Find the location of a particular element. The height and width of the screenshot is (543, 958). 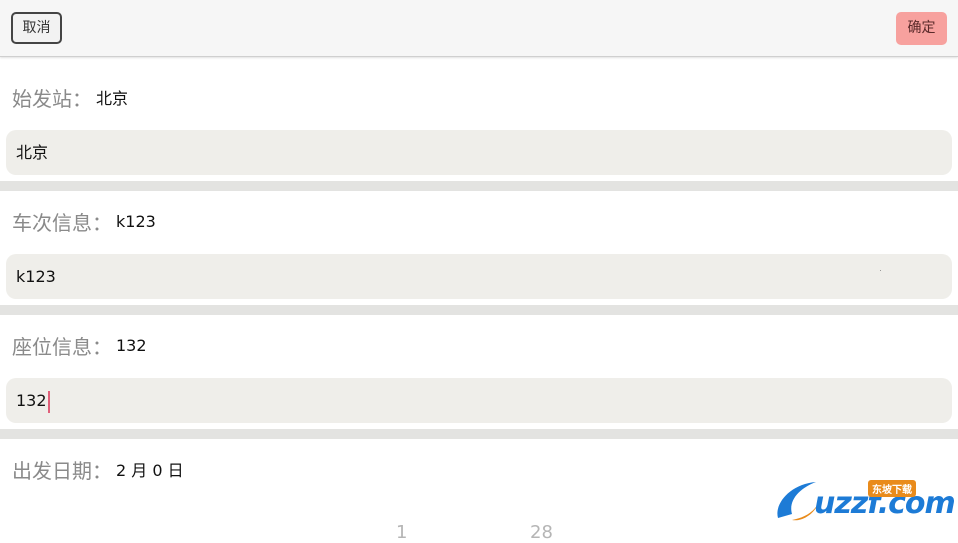

departure-input-text: 北京 is located at coordinates (32, 152).